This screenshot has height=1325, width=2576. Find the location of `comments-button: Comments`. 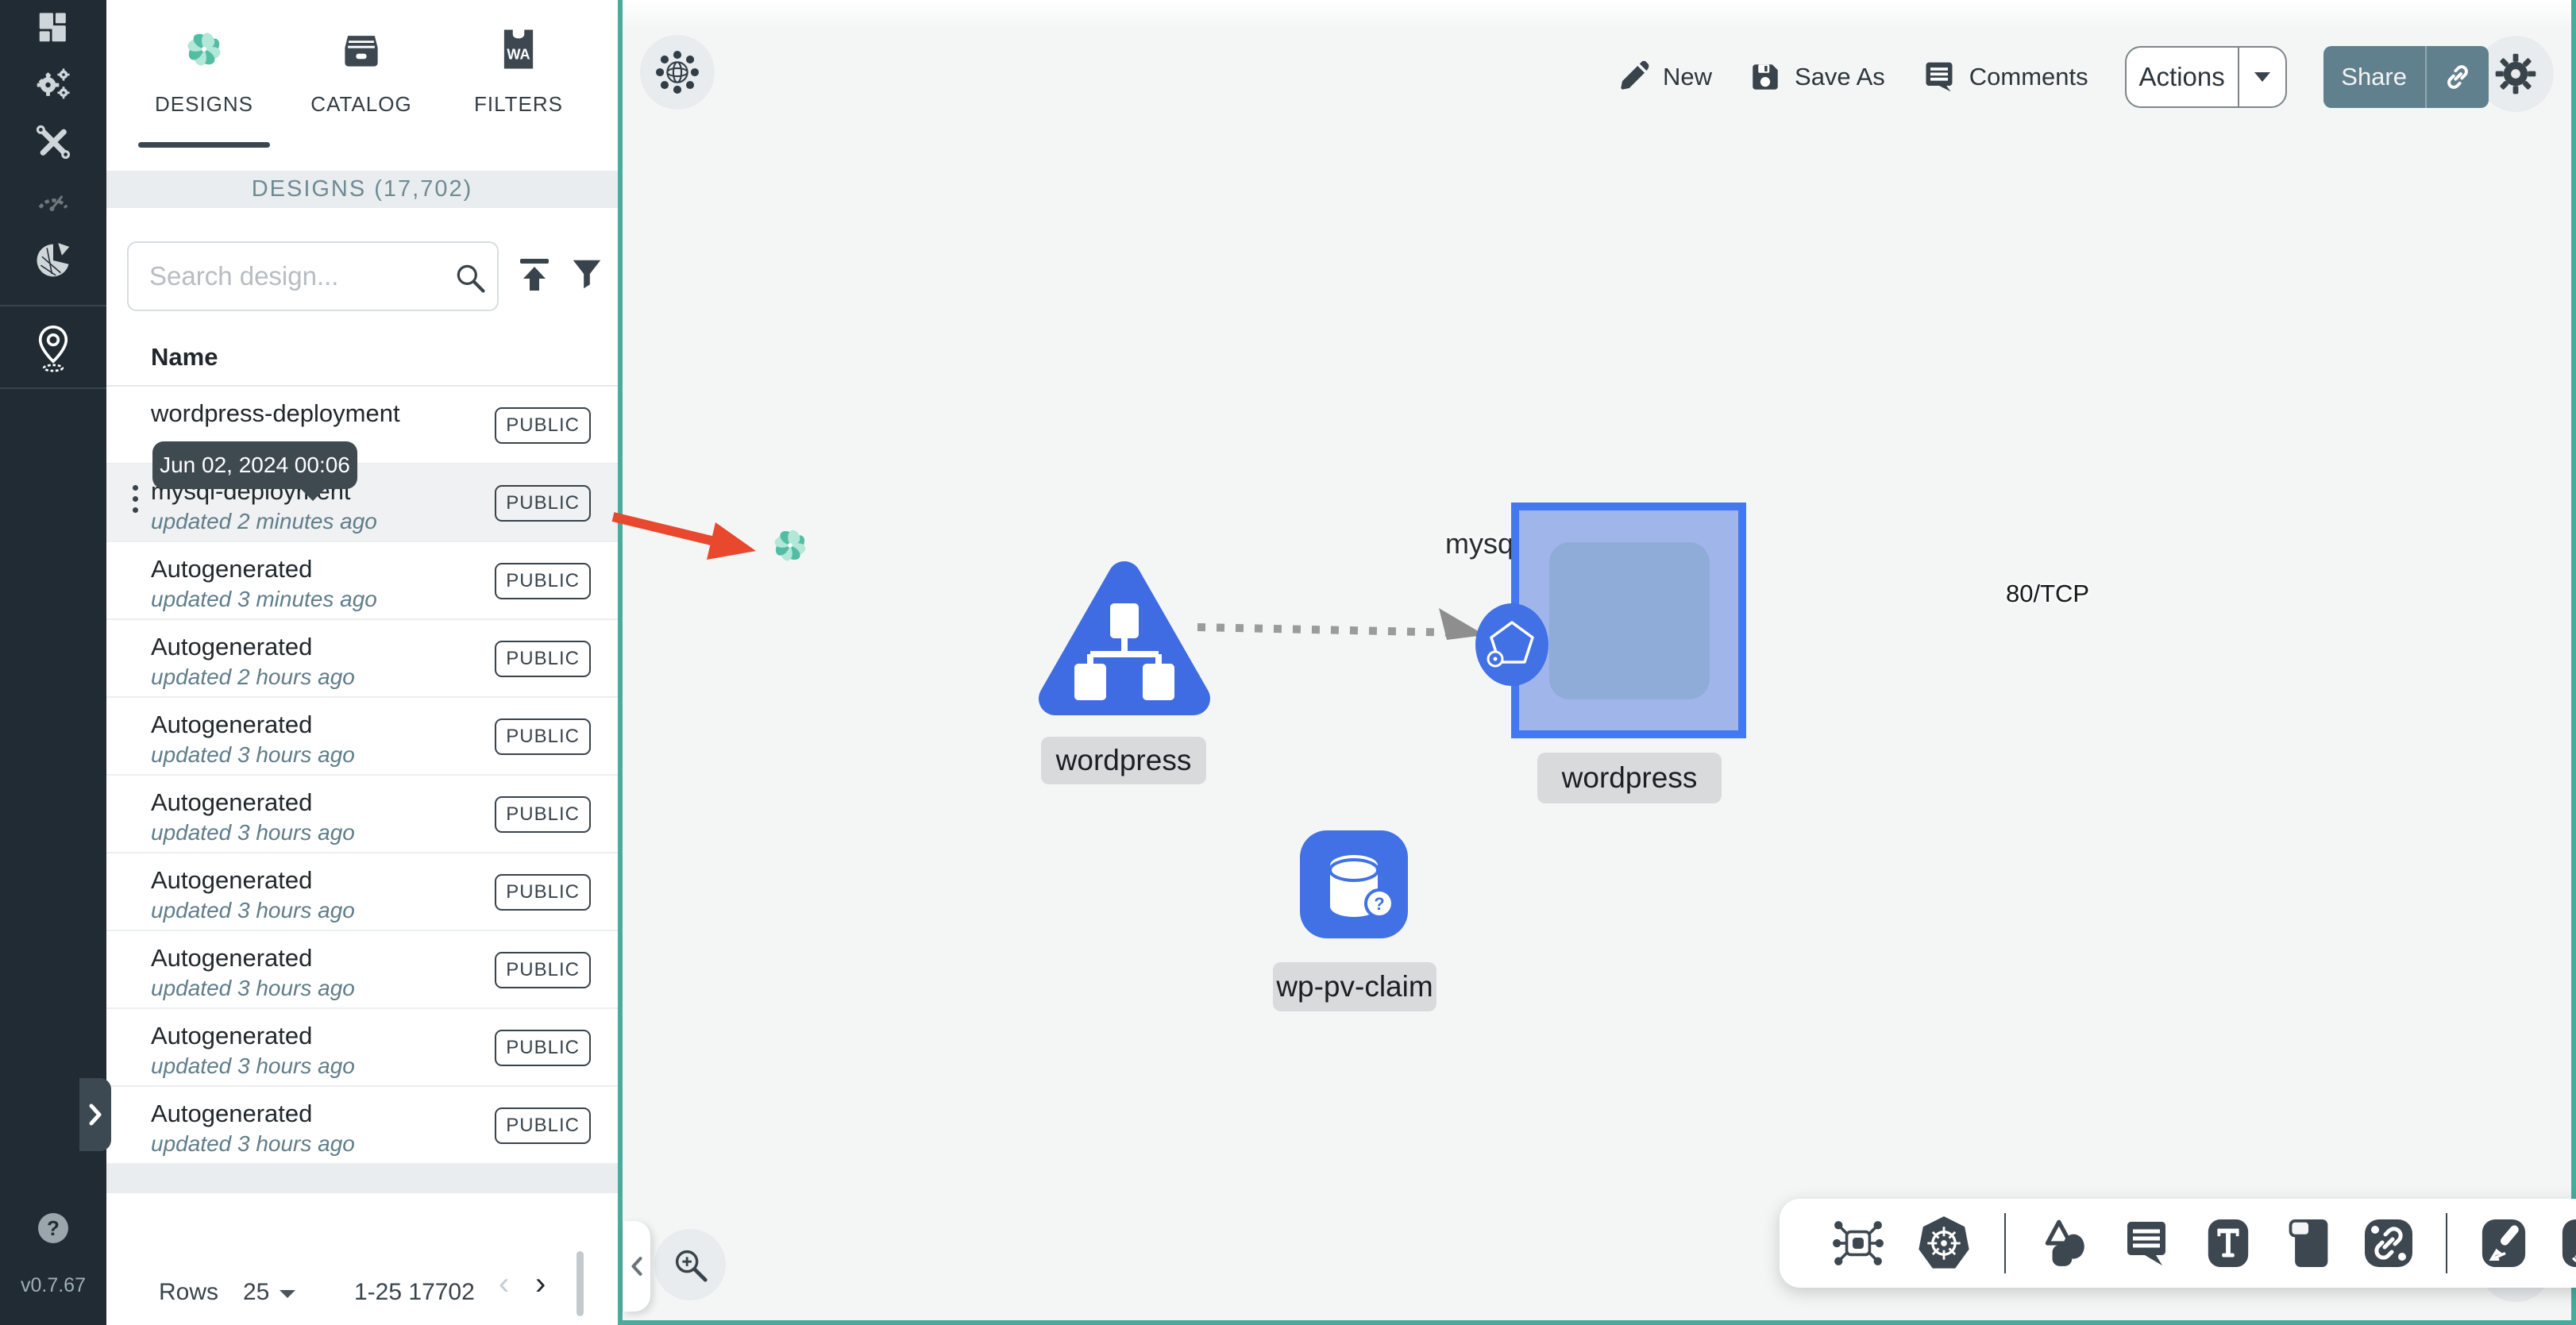

comments-button: Comments is located at coordinates (2005, 77).